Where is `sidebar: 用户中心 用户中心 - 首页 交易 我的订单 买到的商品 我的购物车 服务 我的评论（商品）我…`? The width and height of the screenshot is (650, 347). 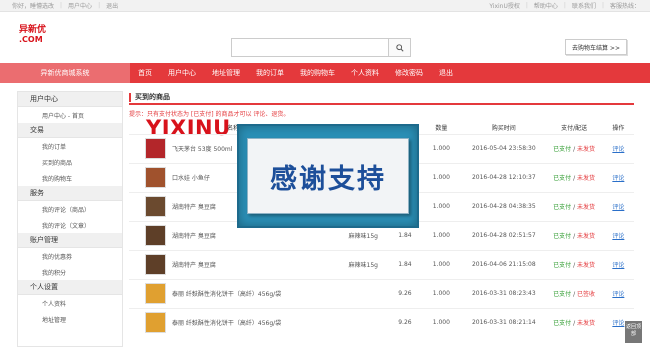 sidebar: 用户中心 用户中心 - 首页 交易 我的订单 买到的商品 我的购物车 服务 我的评论（商品）我… is located at coordinates (70, 219).